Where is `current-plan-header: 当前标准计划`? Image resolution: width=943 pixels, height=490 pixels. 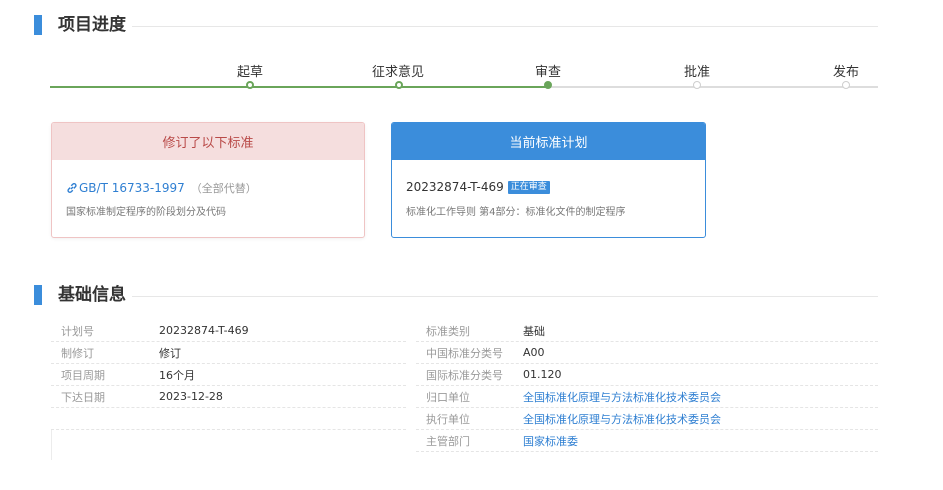 current-plan-header: 当前标准计划 is located at coordinates (548, 141).